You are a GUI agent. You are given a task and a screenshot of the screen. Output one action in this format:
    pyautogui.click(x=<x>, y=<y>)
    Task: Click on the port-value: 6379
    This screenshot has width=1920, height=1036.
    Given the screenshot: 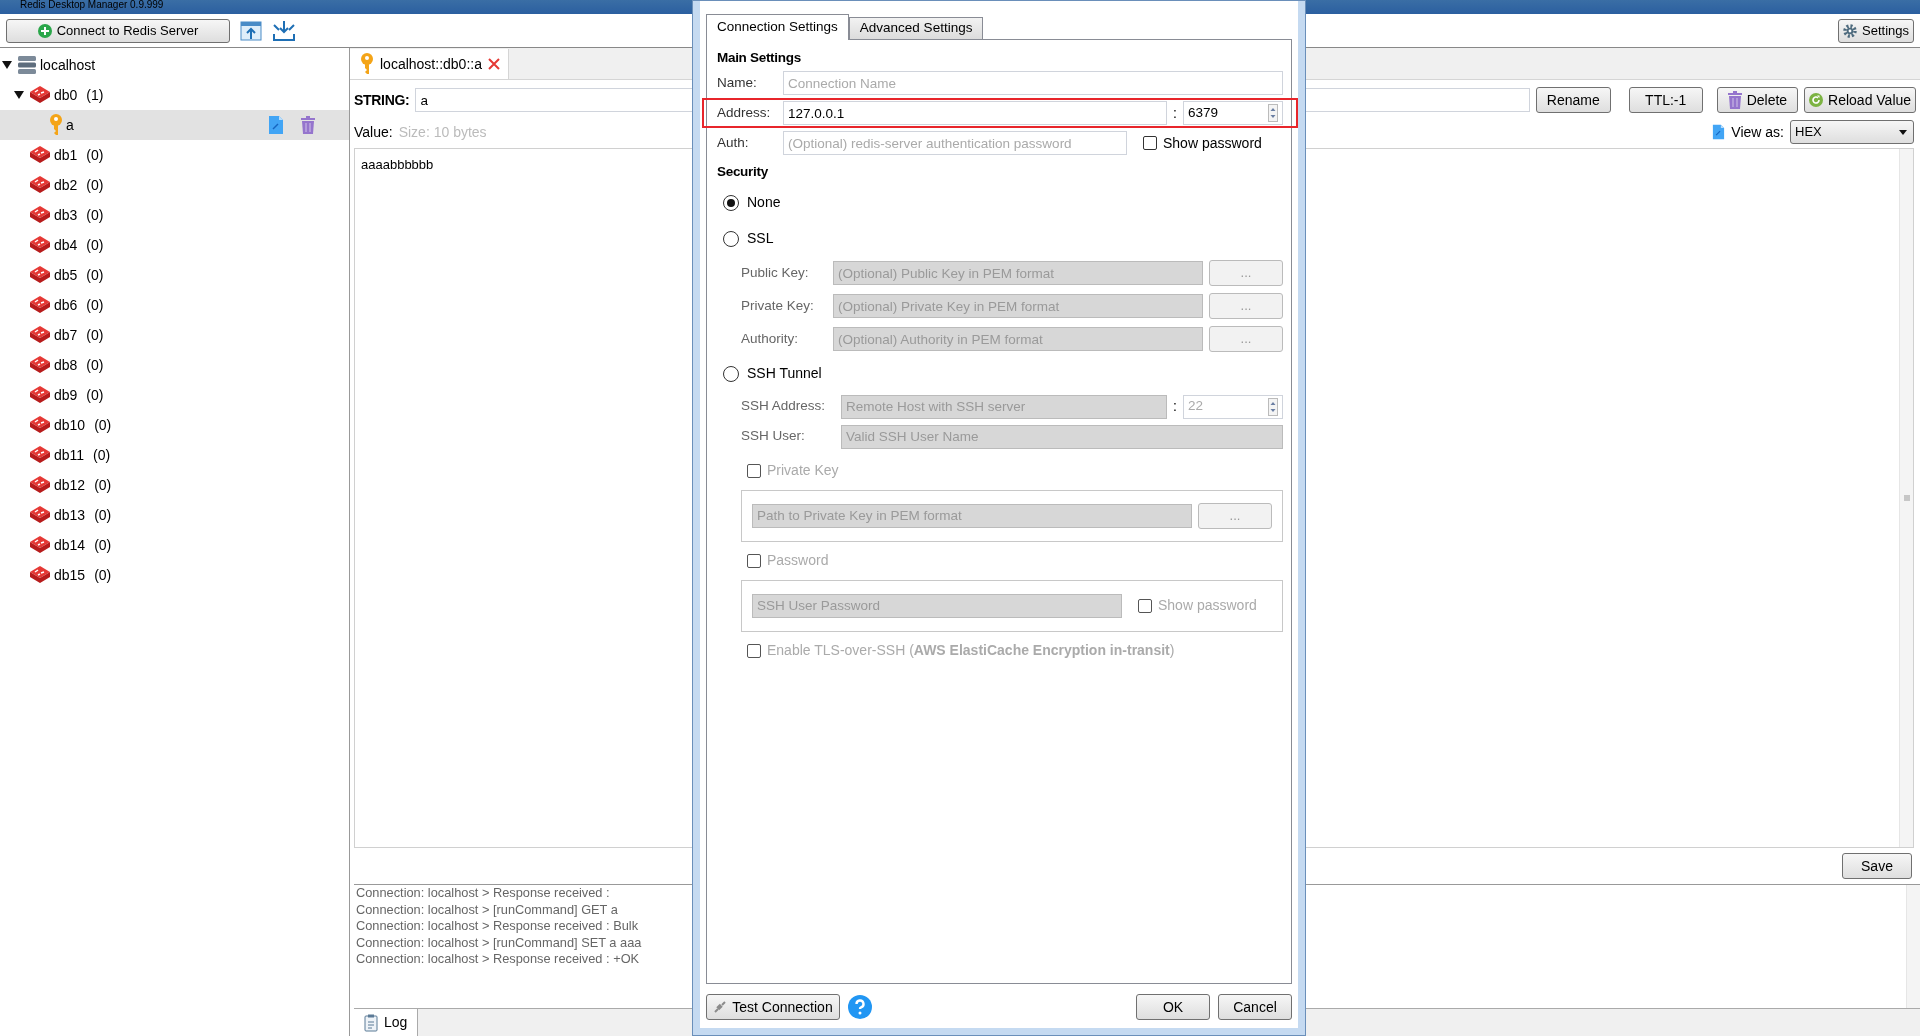 What is the action you would take?
    pyautogui.click(x=1203, y=113)
    